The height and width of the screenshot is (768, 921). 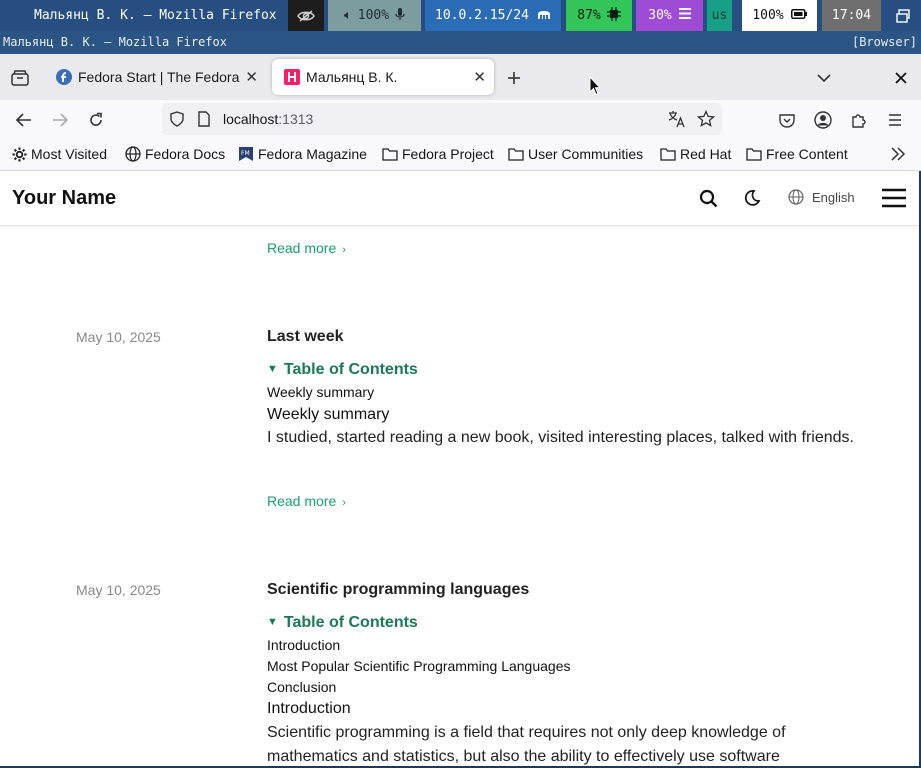 What do you see at coordinates (544, 16) in the screenshot?
I see `network-icon` at bounding box center [544, 16].